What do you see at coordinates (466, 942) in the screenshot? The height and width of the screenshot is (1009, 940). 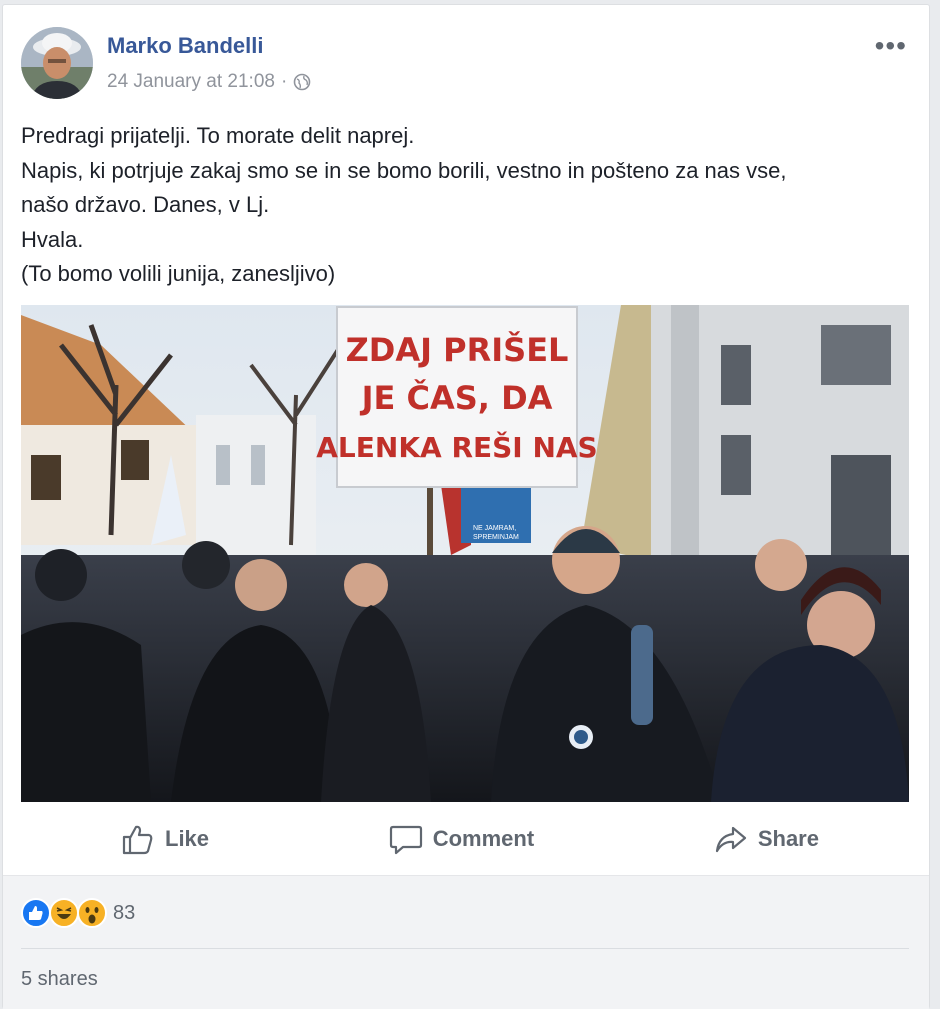 I see `post-footer: 83 5 shares` at bounding box center [466, 942].